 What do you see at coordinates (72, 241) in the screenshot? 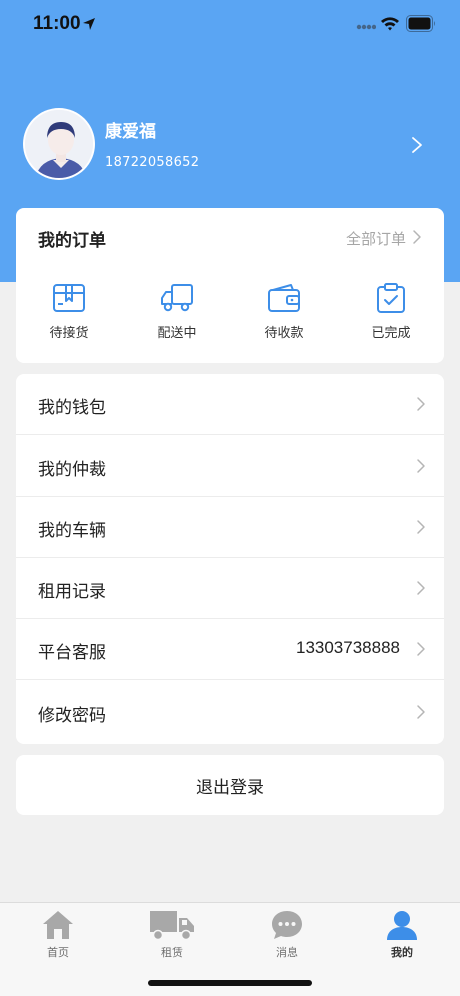
I see `orders-title: 我的订单` at bounding box center [72, 241].